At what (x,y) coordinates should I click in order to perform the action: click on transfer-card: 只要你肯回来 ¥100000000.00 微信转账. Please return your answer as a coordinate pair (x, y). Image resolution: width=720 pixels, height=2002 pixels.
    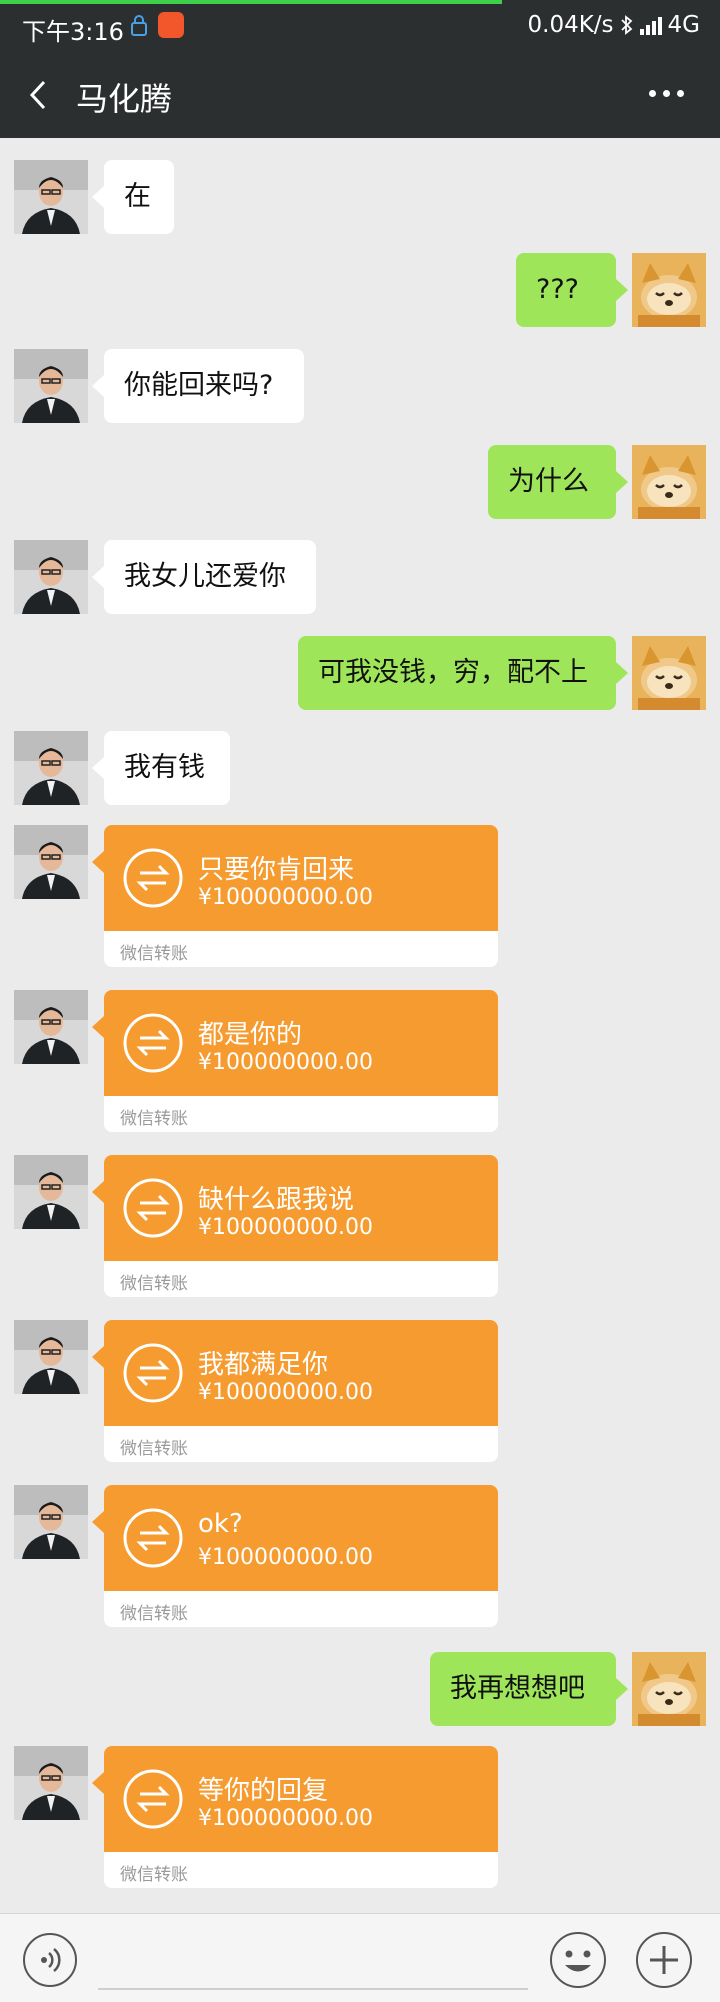
    Looking at the image, I should click on (301, 896).